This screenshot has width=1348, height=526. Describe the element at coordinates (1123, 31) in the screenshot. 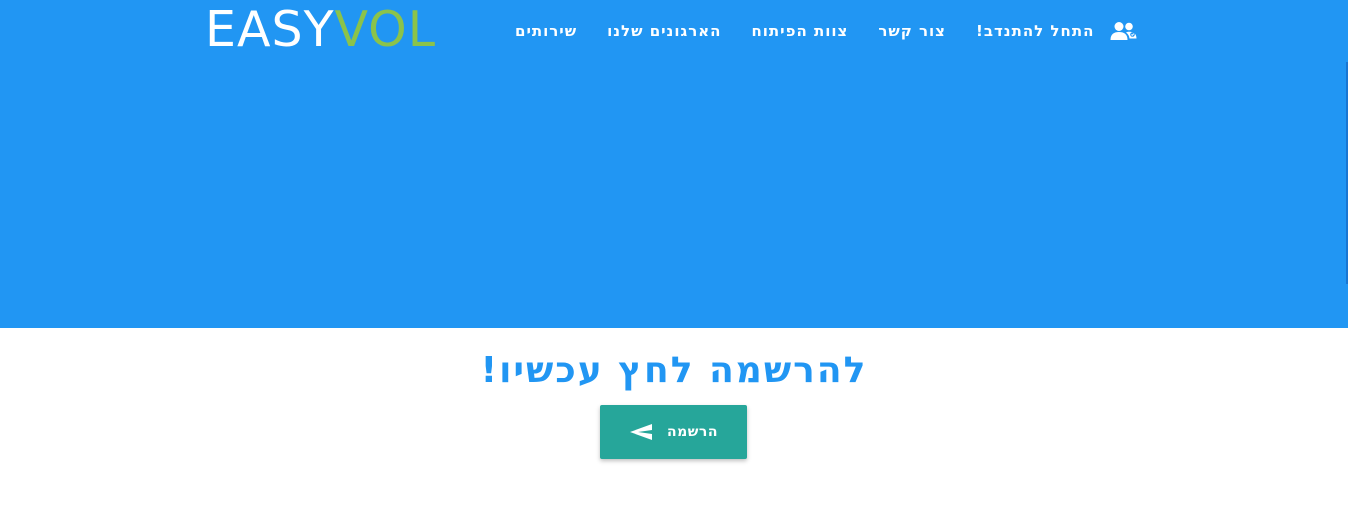

I see `users-icon` at that location.